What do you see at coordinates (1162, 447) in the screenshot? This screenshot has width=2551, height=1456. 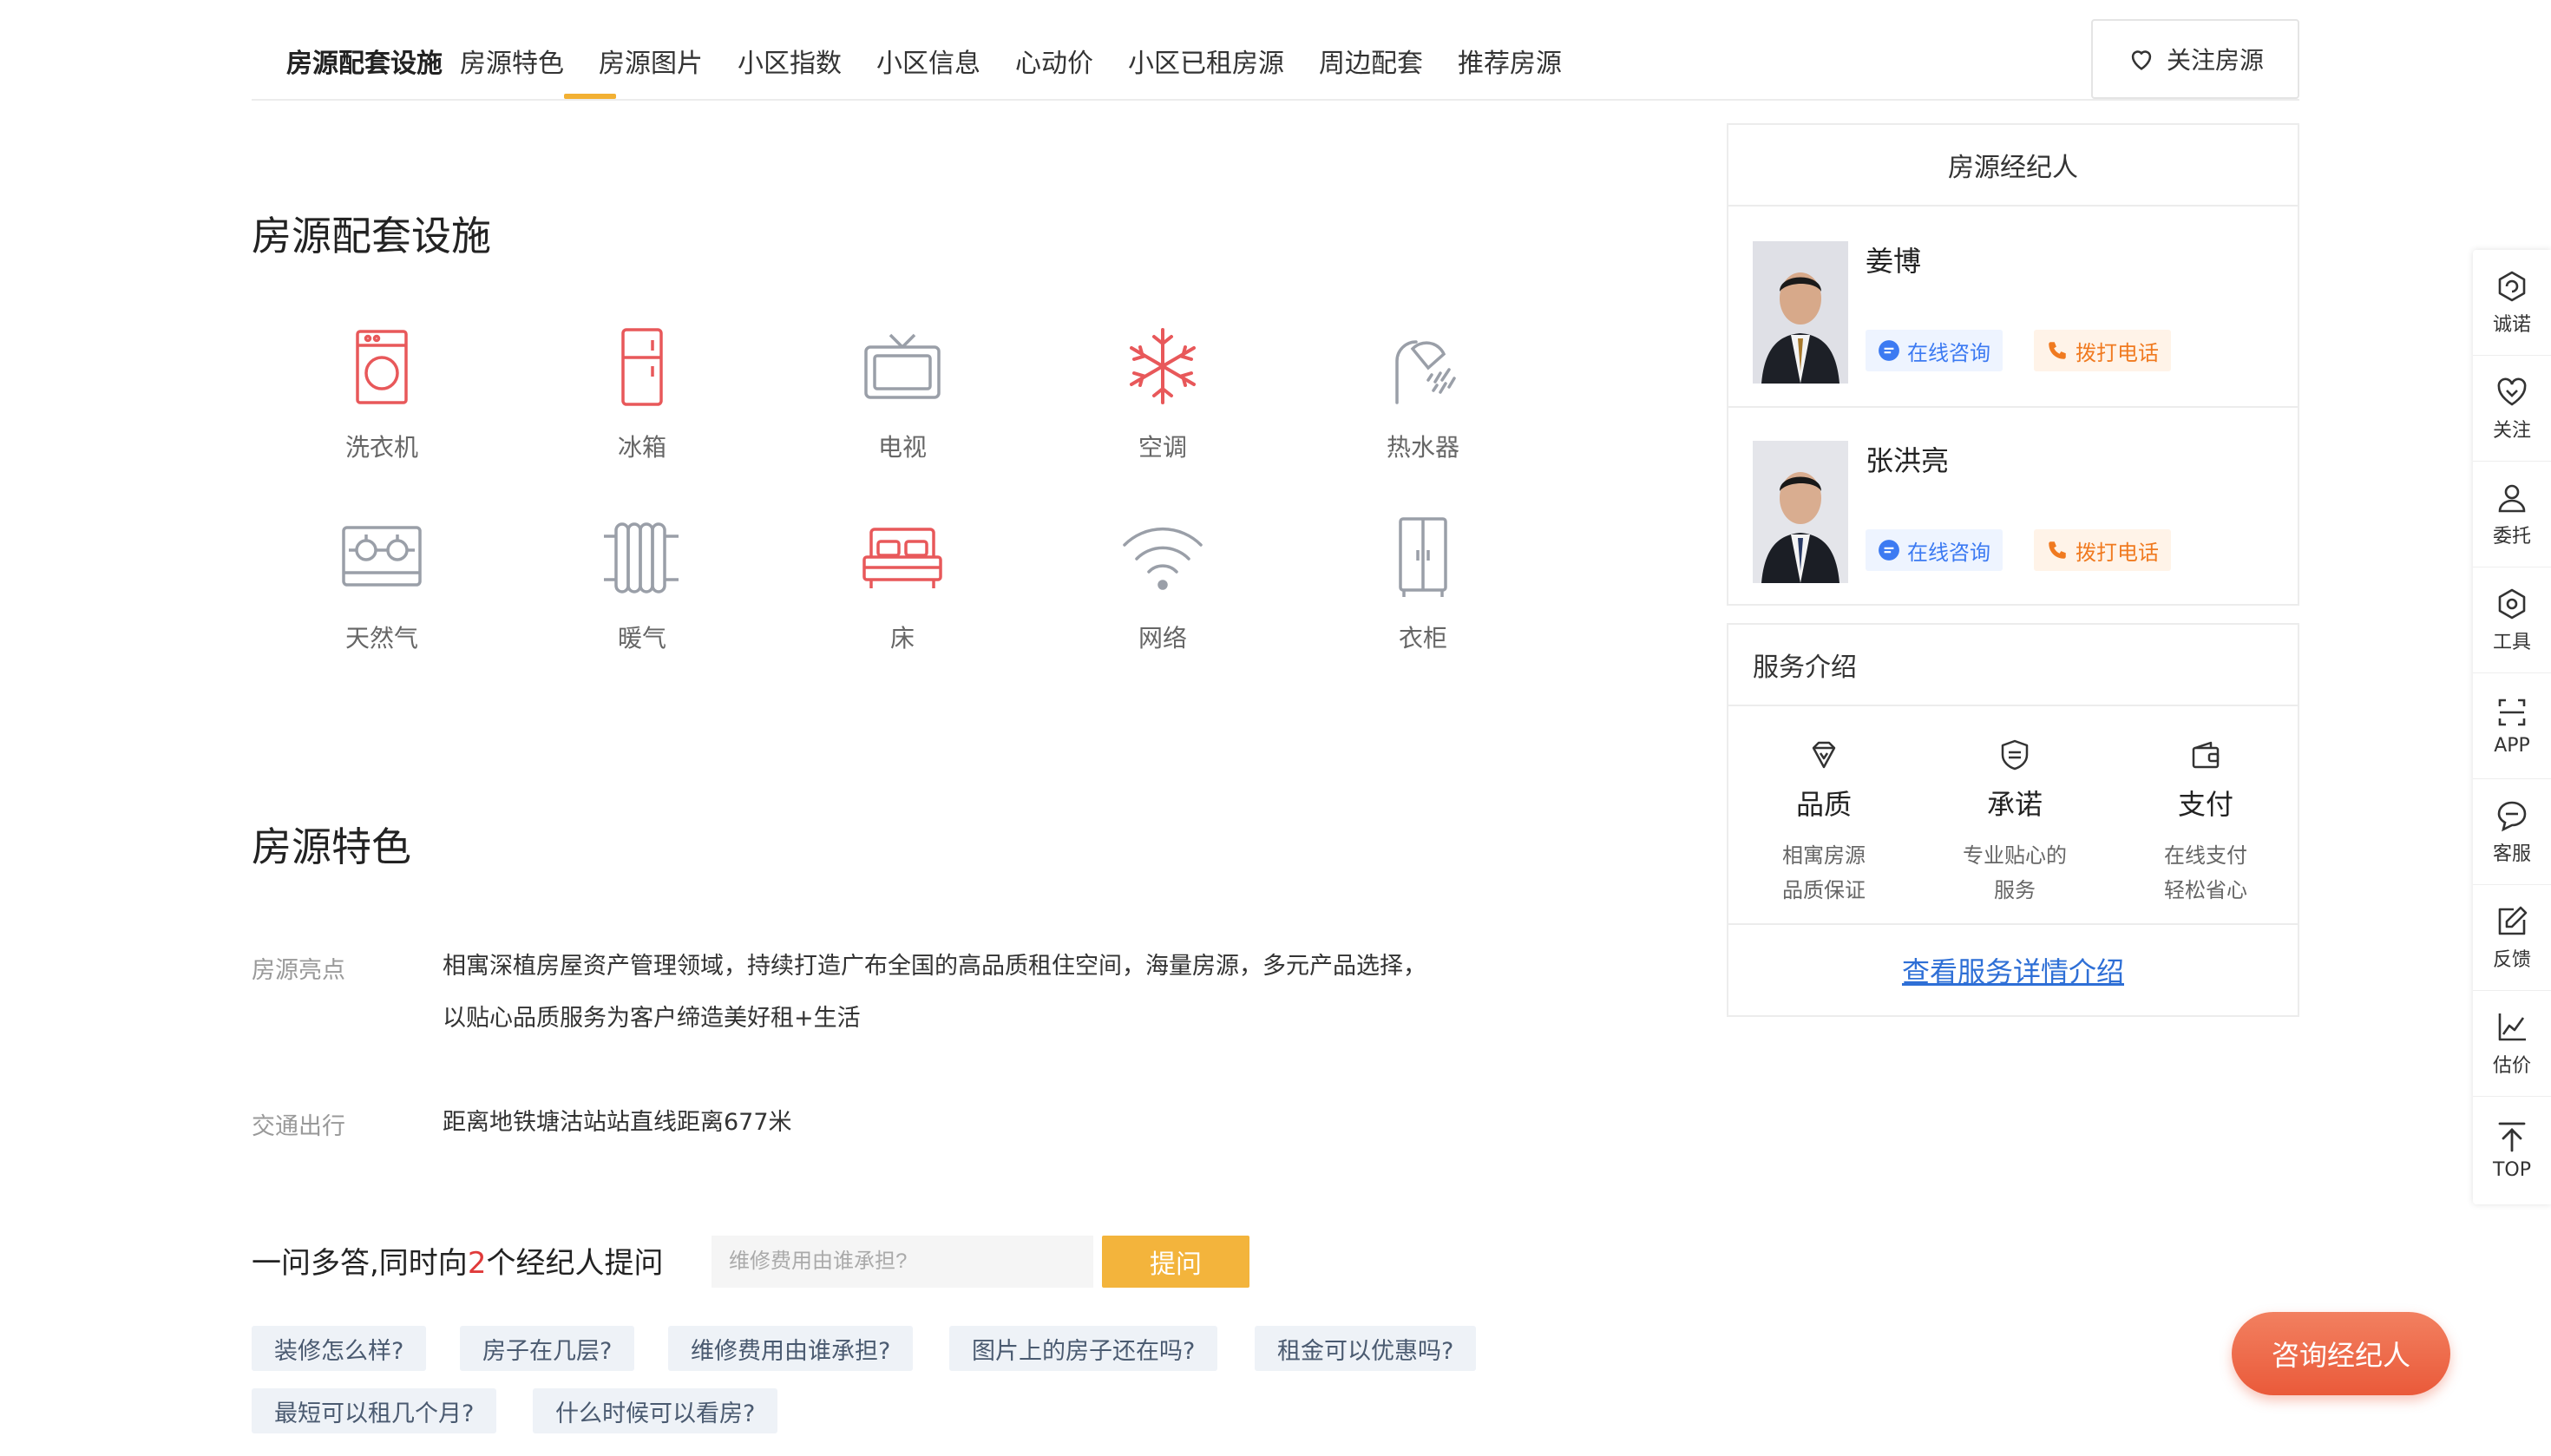 I see `facility-label: 空调` at bounding box center [1162, 447].